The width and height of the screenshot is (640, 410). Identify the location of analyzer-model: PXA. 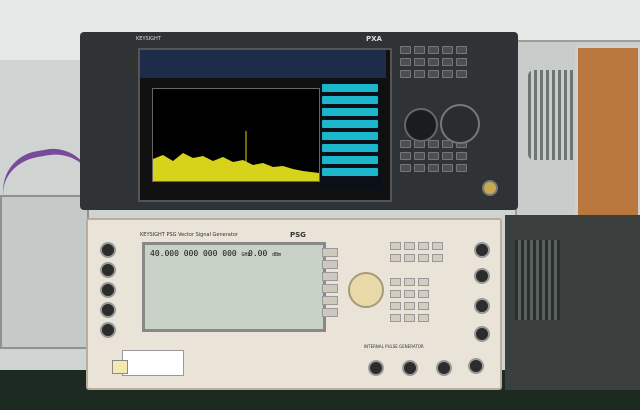
(374, 39).